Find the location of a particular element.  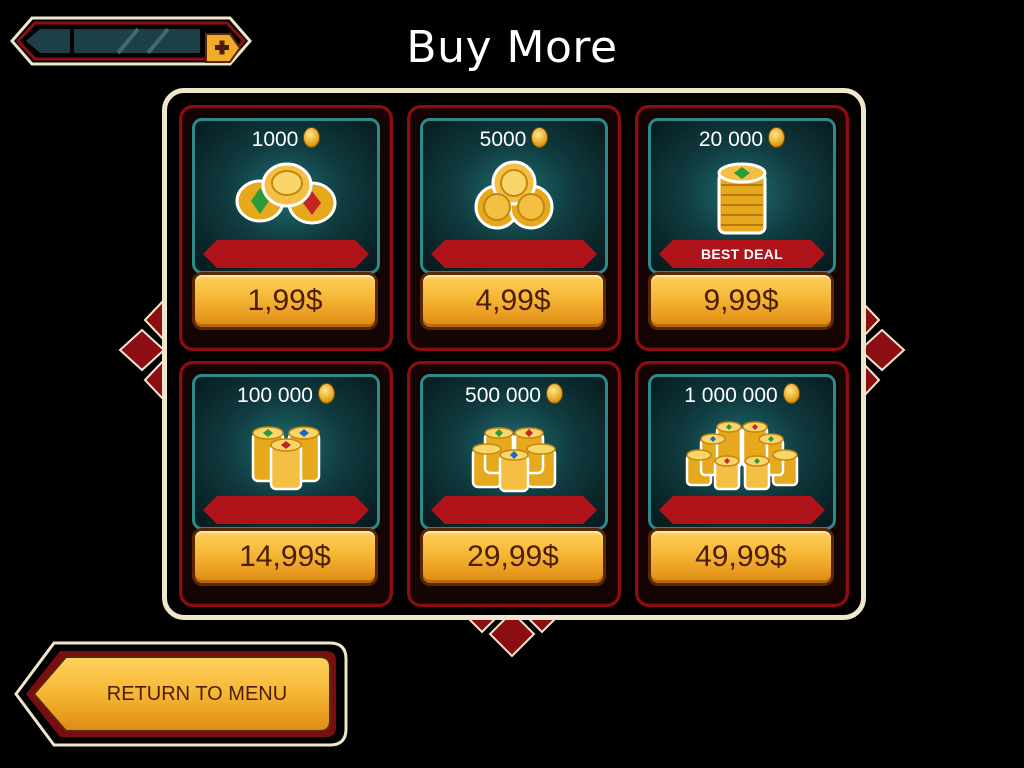

buy-1000000-button: 49,99$ is located at coordinates (741, 557).